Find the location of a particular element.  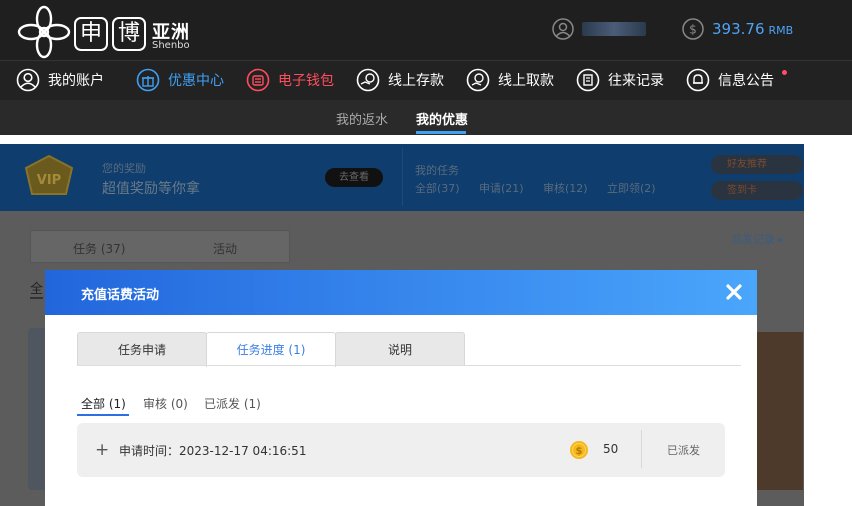

subnav-my-promo: 我的优惠 is located at coordinates (442, 118).